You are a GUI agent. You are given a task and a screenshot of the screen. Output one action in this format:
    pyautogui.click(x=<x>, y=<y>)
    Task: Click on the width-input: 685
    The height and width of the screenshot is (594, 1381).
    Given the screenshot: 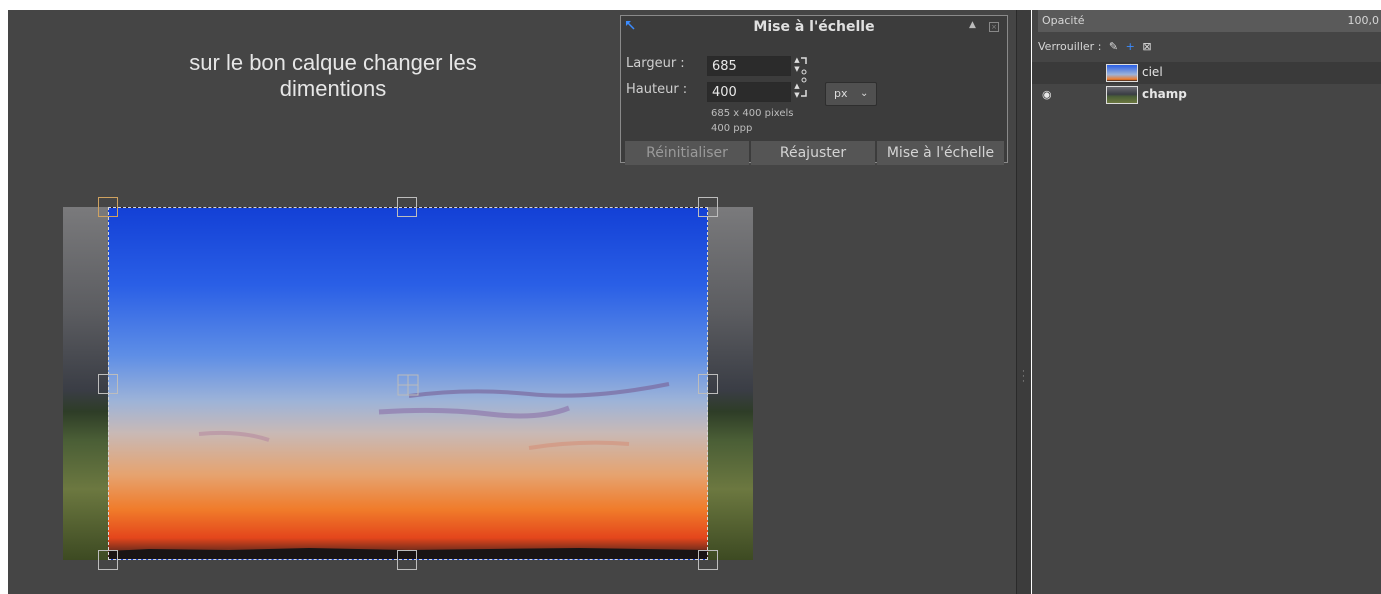 What is the action you would take?
    pyautogui.click(x=749, y=66)
    